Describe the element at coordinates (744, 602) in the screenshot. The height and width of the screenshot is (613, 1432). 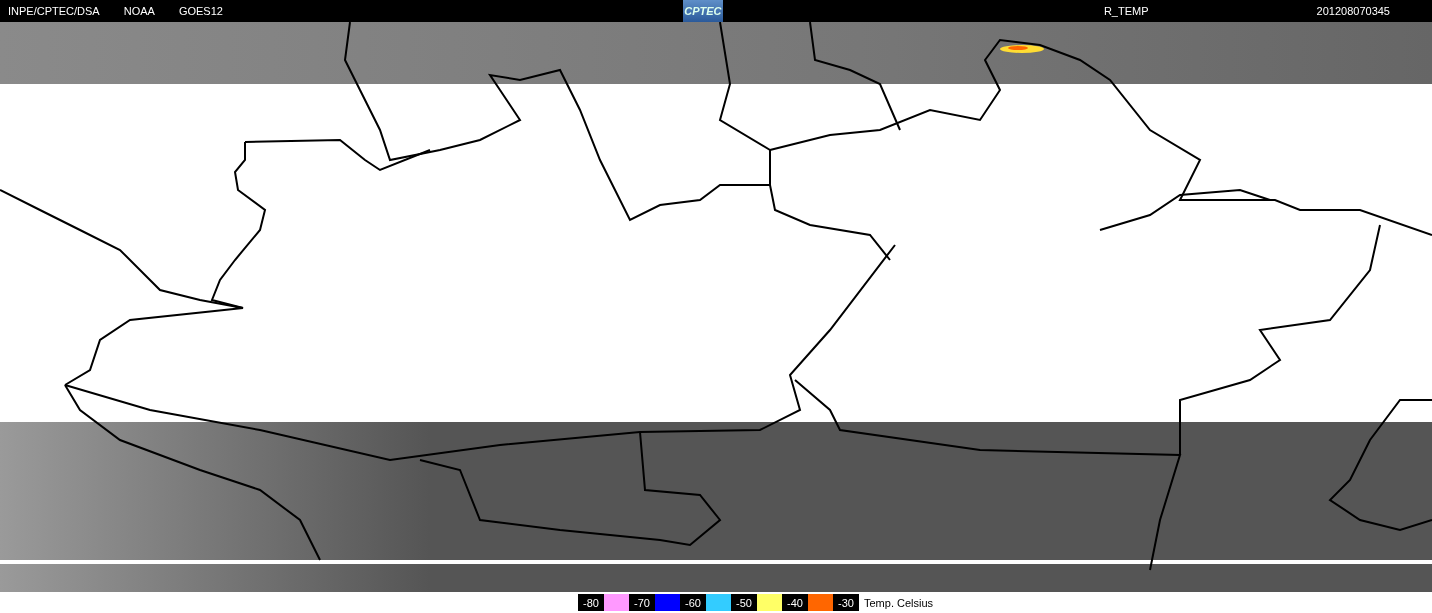
I see `legend-label: -50` at that location.